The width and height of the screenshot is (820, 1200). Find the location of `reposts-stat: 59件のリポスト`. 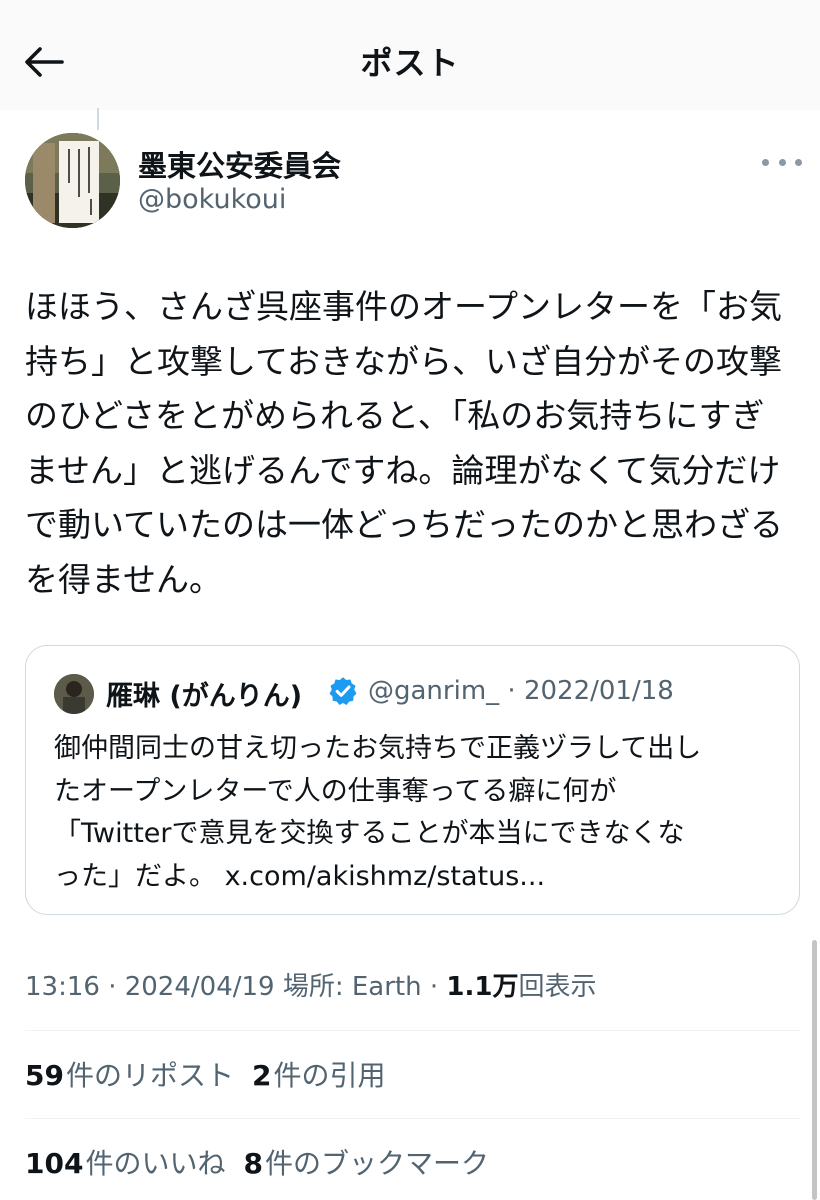

reposts-stat: 59件のリポスト is located at coordinates (129, 1075).